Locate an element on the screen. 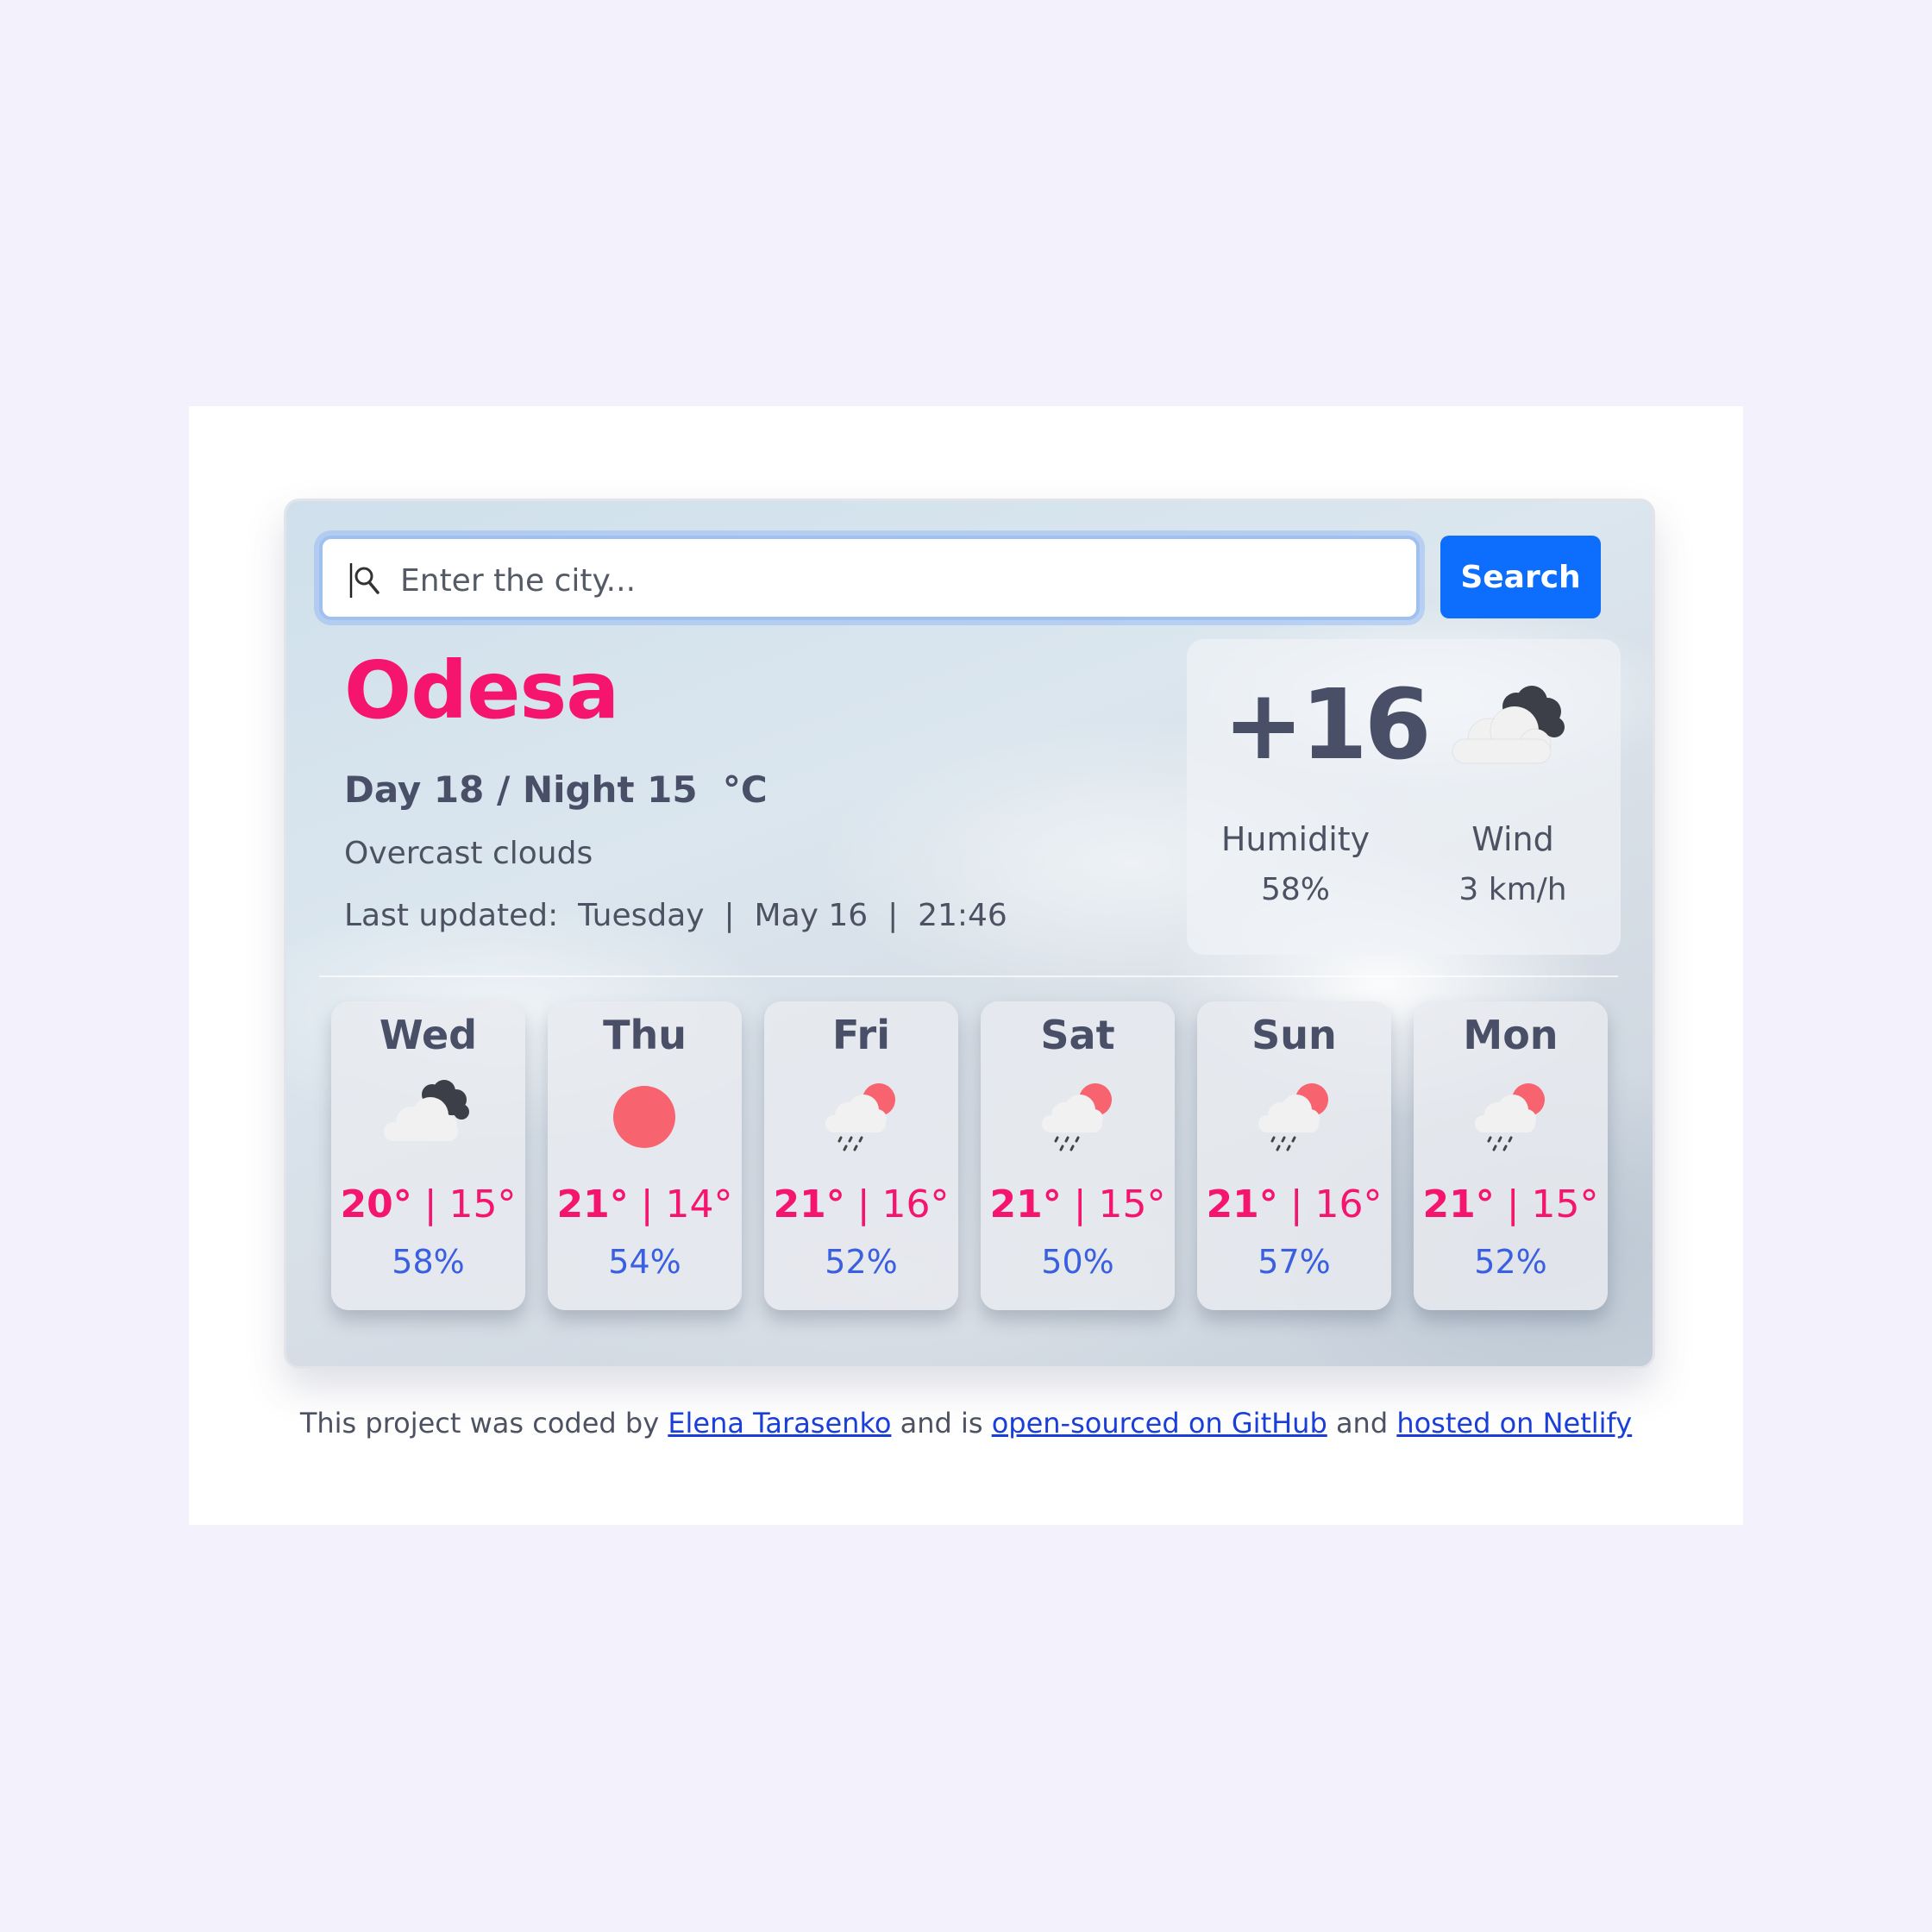 The height and width of the screenshot is (1932, 1932). author-link: Elena Tarasenko is located at coordinates (779, 1424).